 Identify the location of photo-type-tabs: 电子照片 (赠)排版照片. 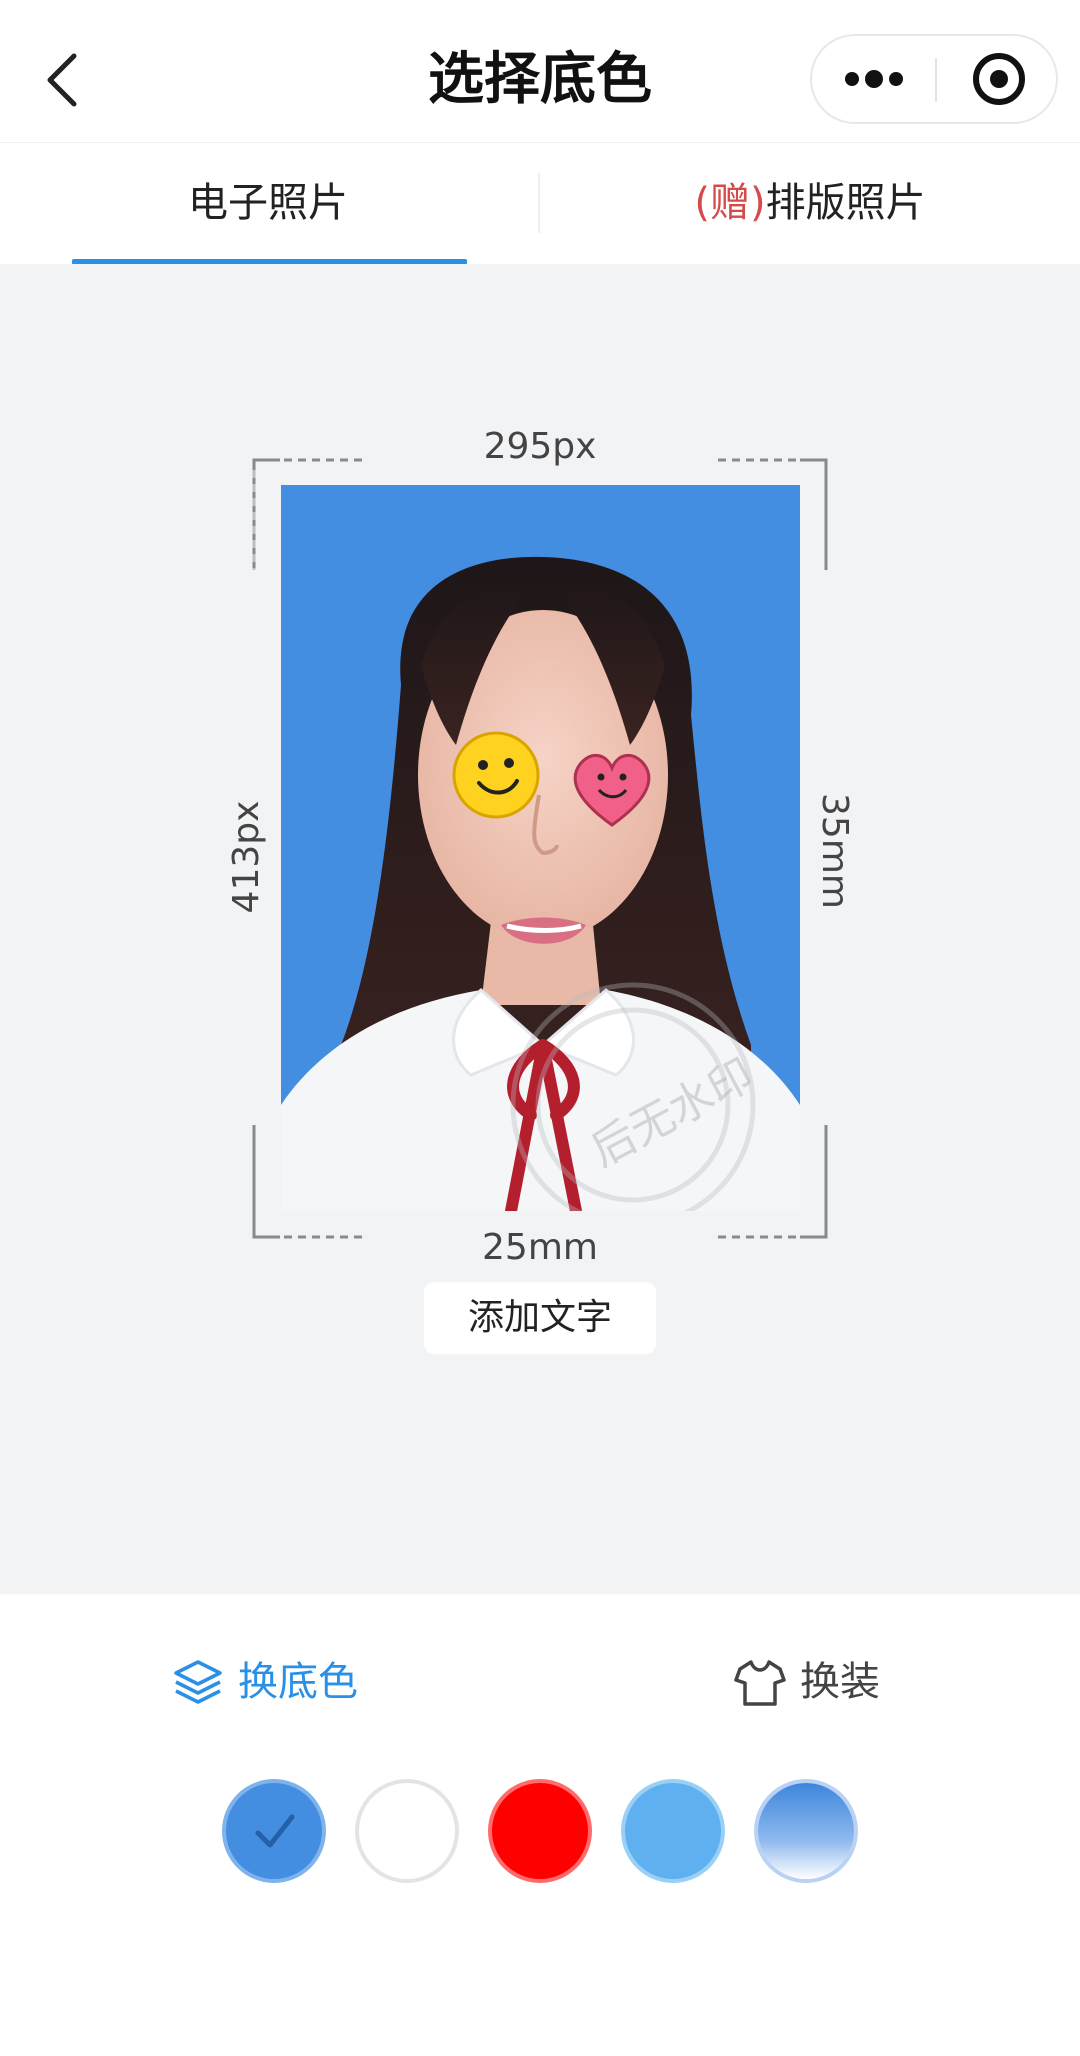
(540, 203).